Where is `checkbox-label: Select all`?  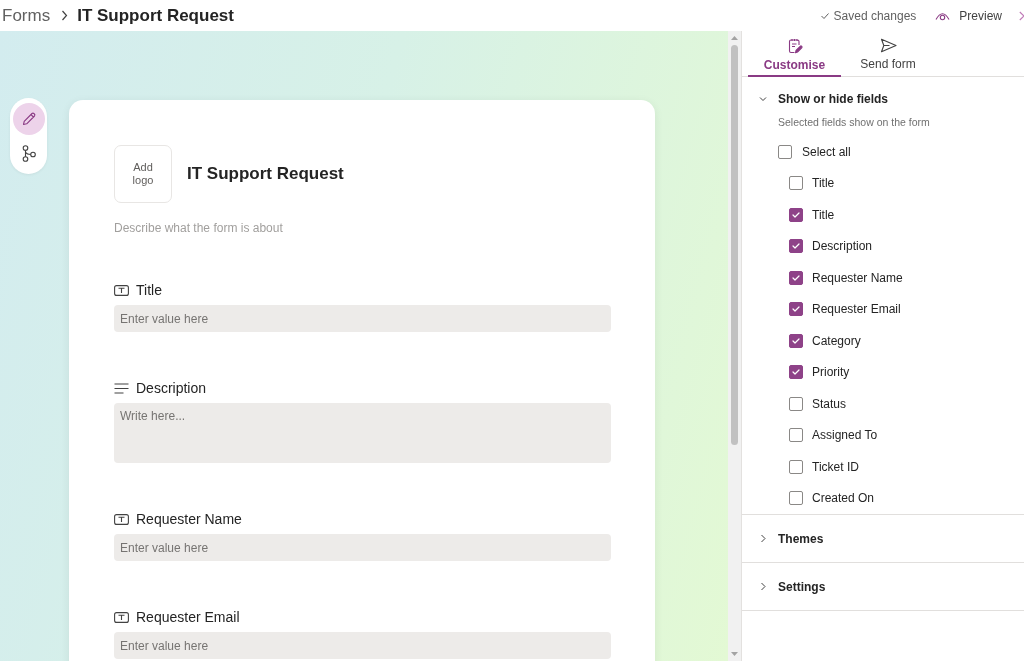
checkbox-label: Select all is located at coordinates (826, 151).